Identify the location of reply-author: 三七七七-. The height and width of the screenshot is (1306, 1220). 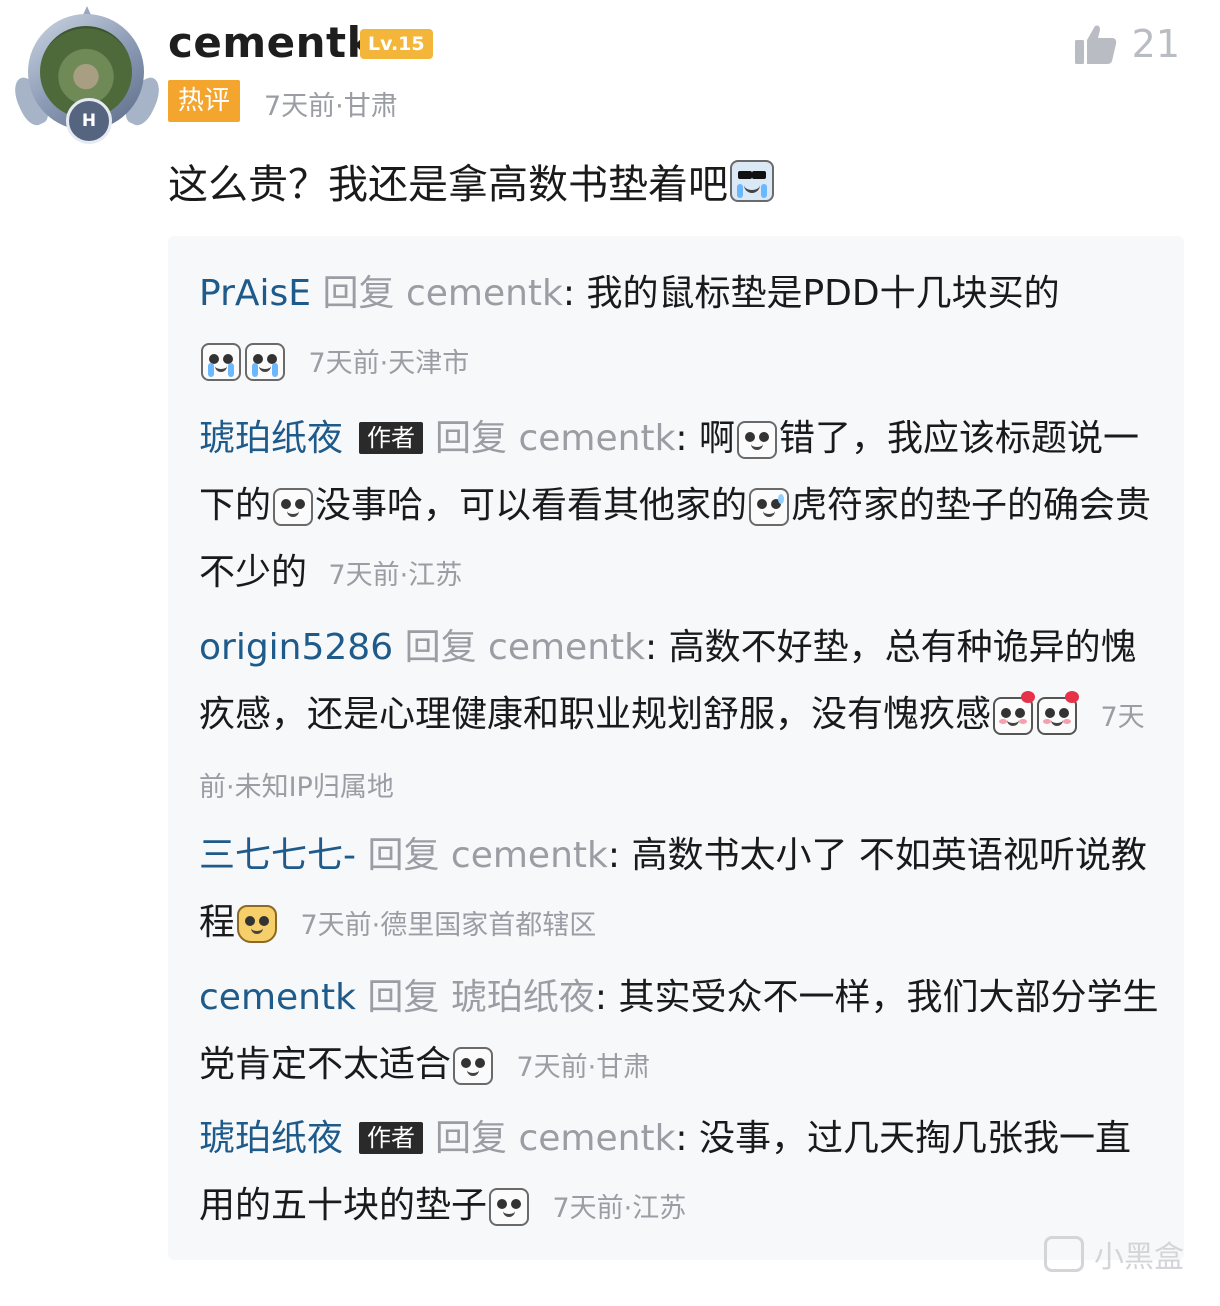
(277, 855).